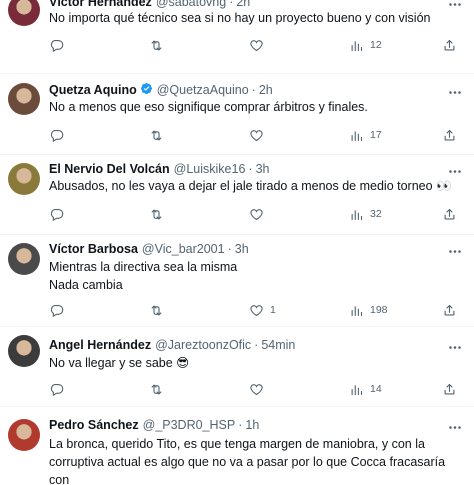  I want to click on tweet-text: No va llegar y se sabe 😎, so click(255, 363).